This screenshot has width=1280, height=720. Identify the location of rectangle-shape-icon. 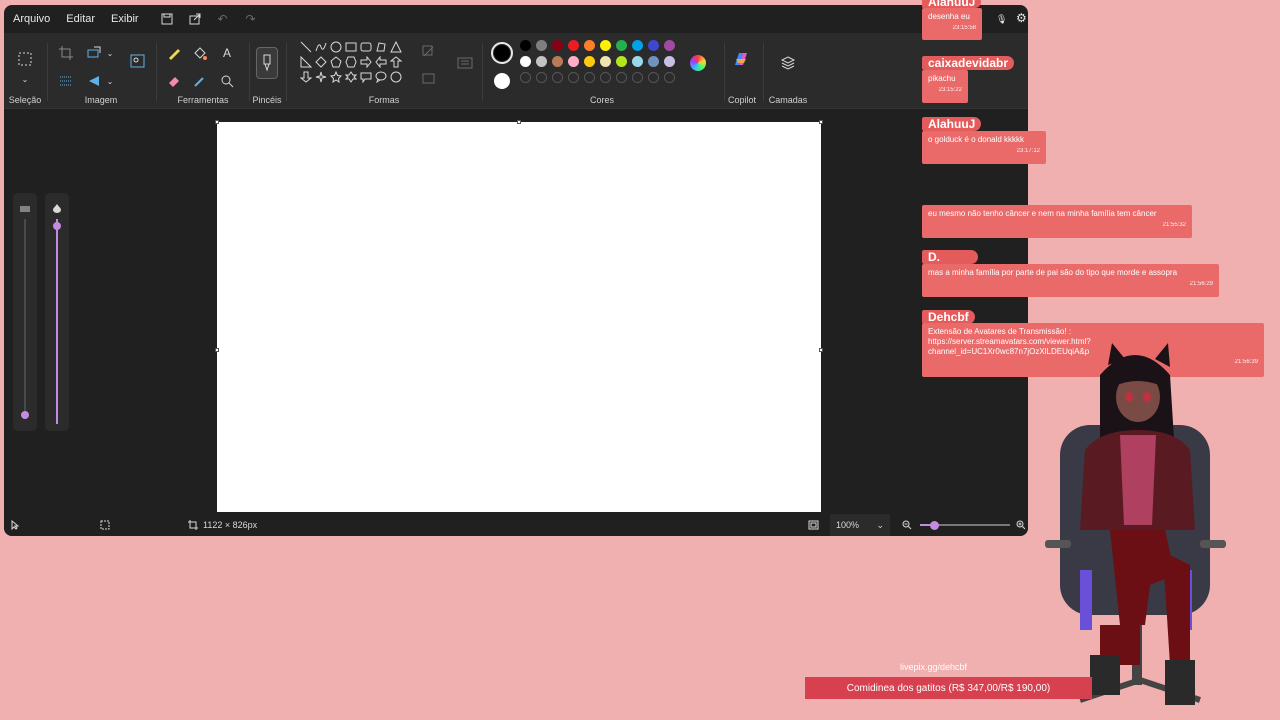
(351, 47).